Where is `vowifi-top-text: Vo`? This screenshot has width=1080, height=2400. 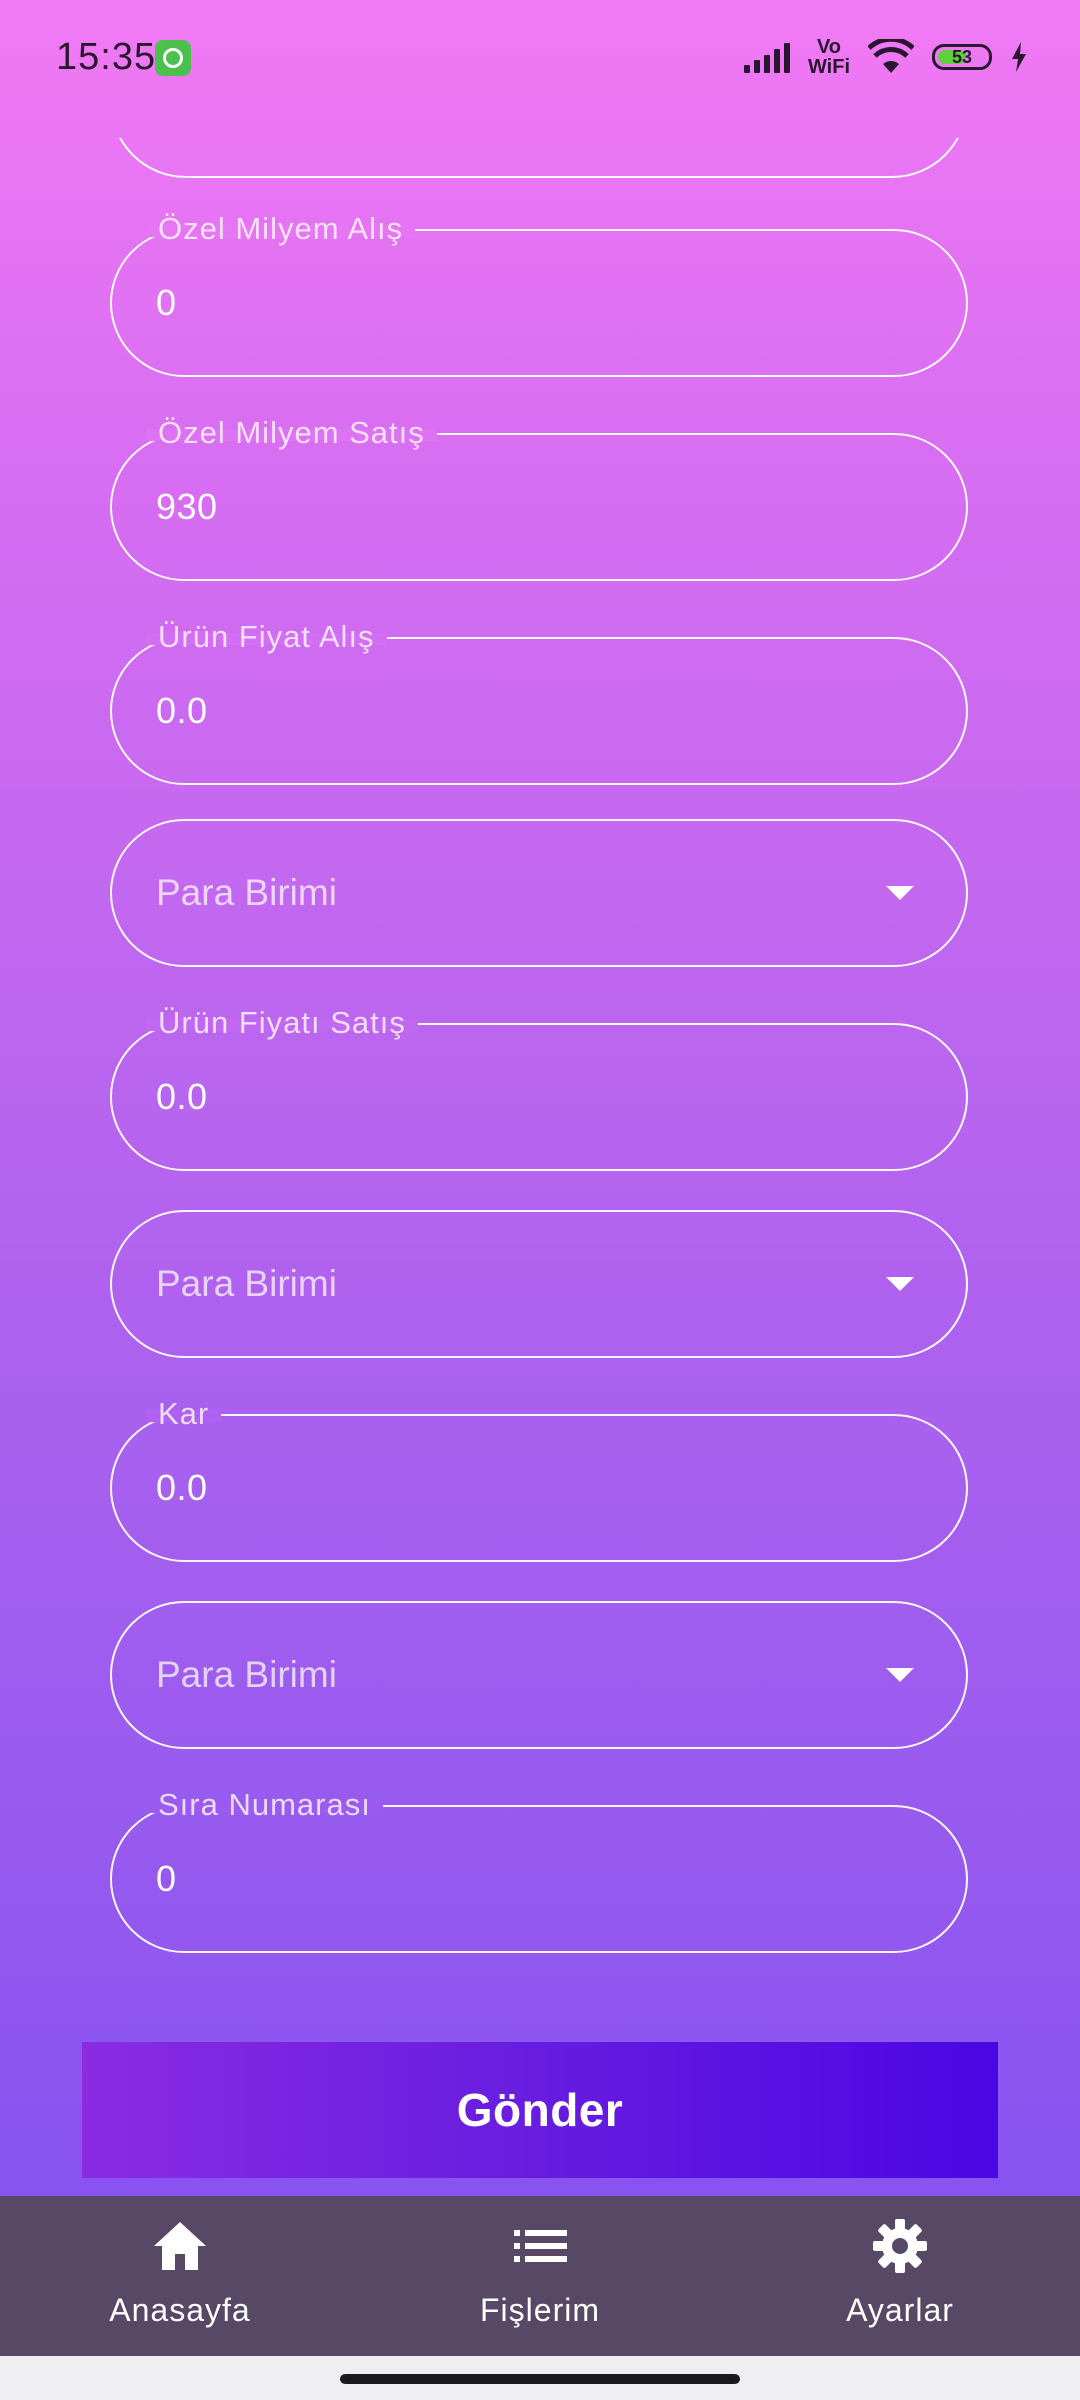
vowifi-top-text: Vo is located at coordinates (829, 47).